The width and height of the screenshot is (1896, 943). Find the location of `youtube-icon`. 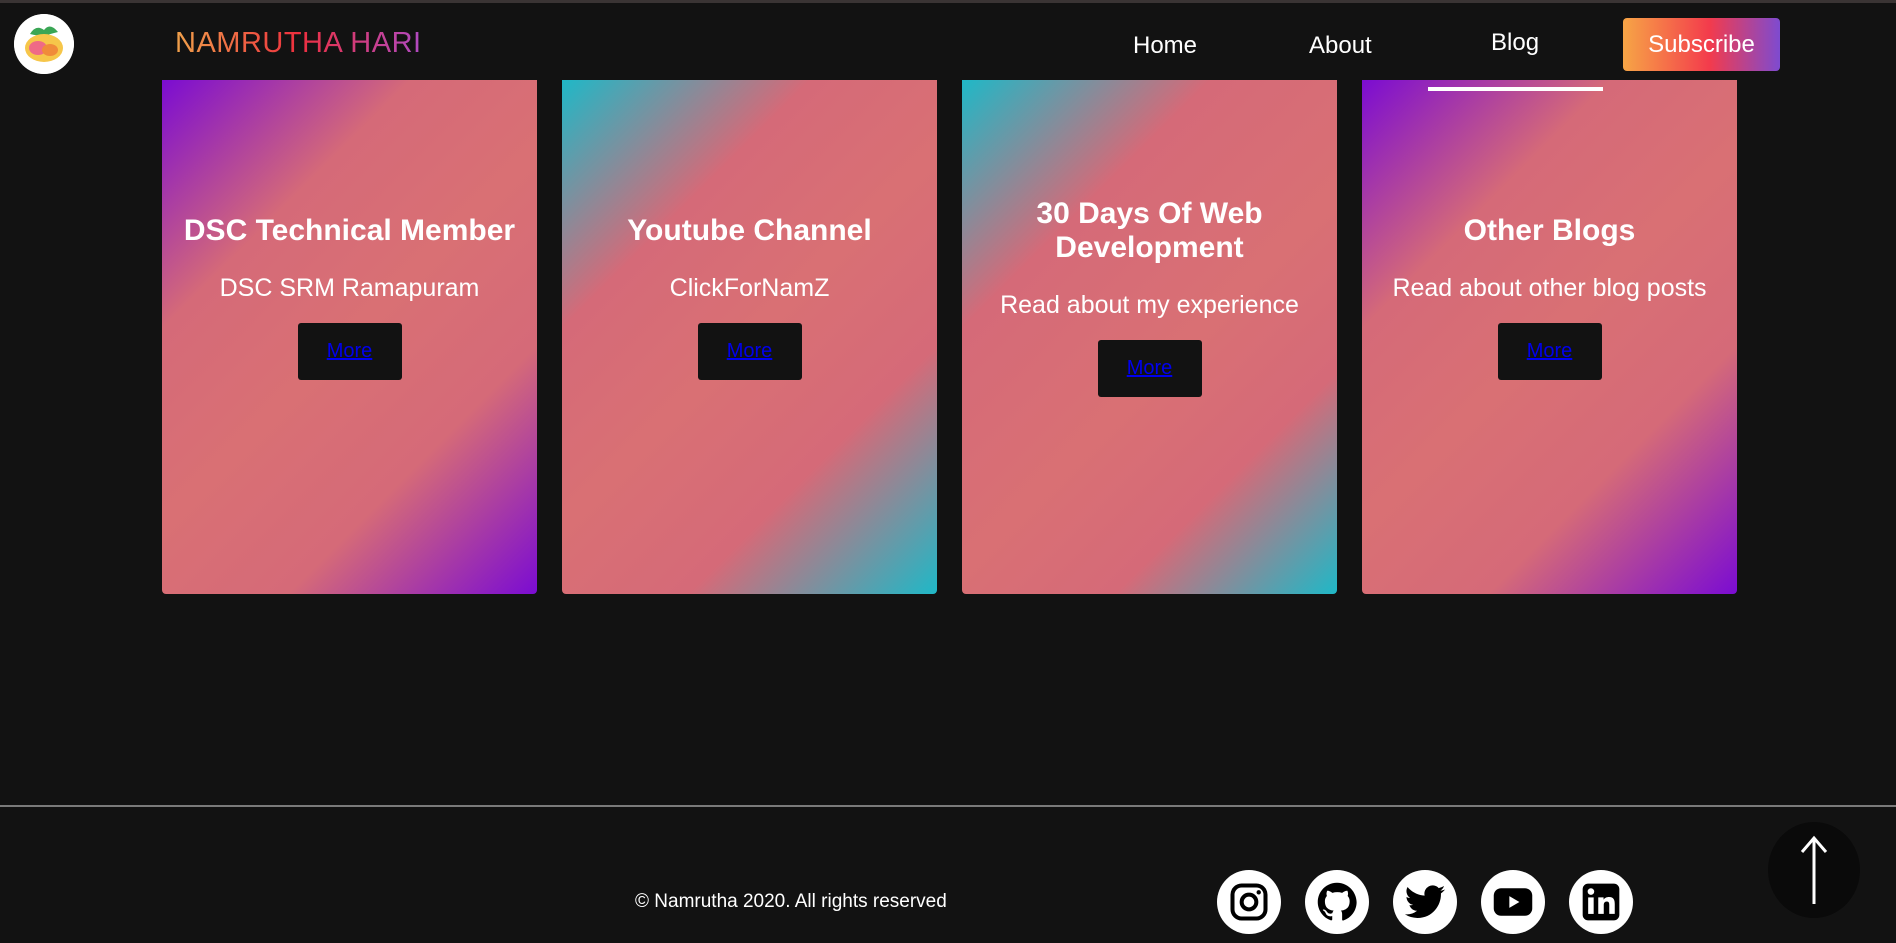

youtube-icon is located at coordinates (1513, 902).